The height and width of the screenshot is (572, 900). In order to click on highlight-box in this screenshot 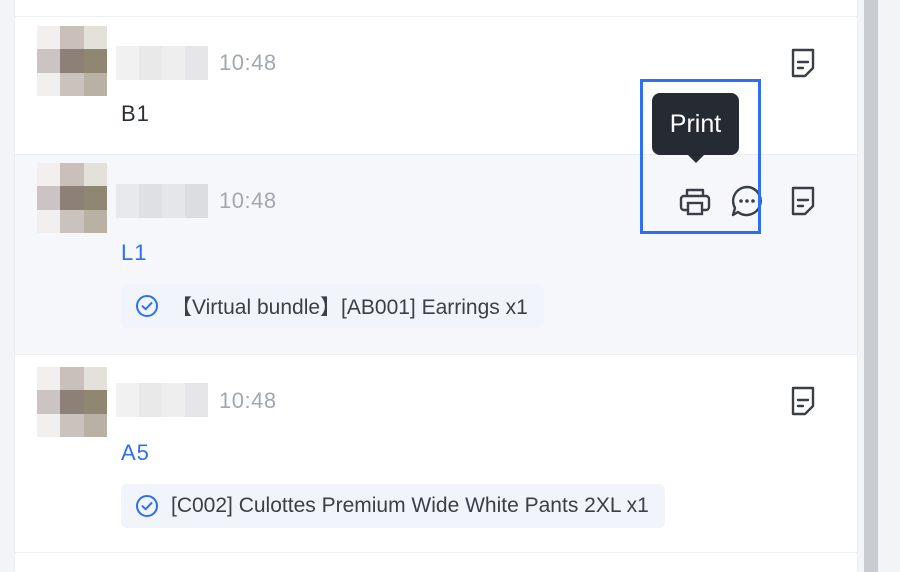, I will do `click(700, 156)`.